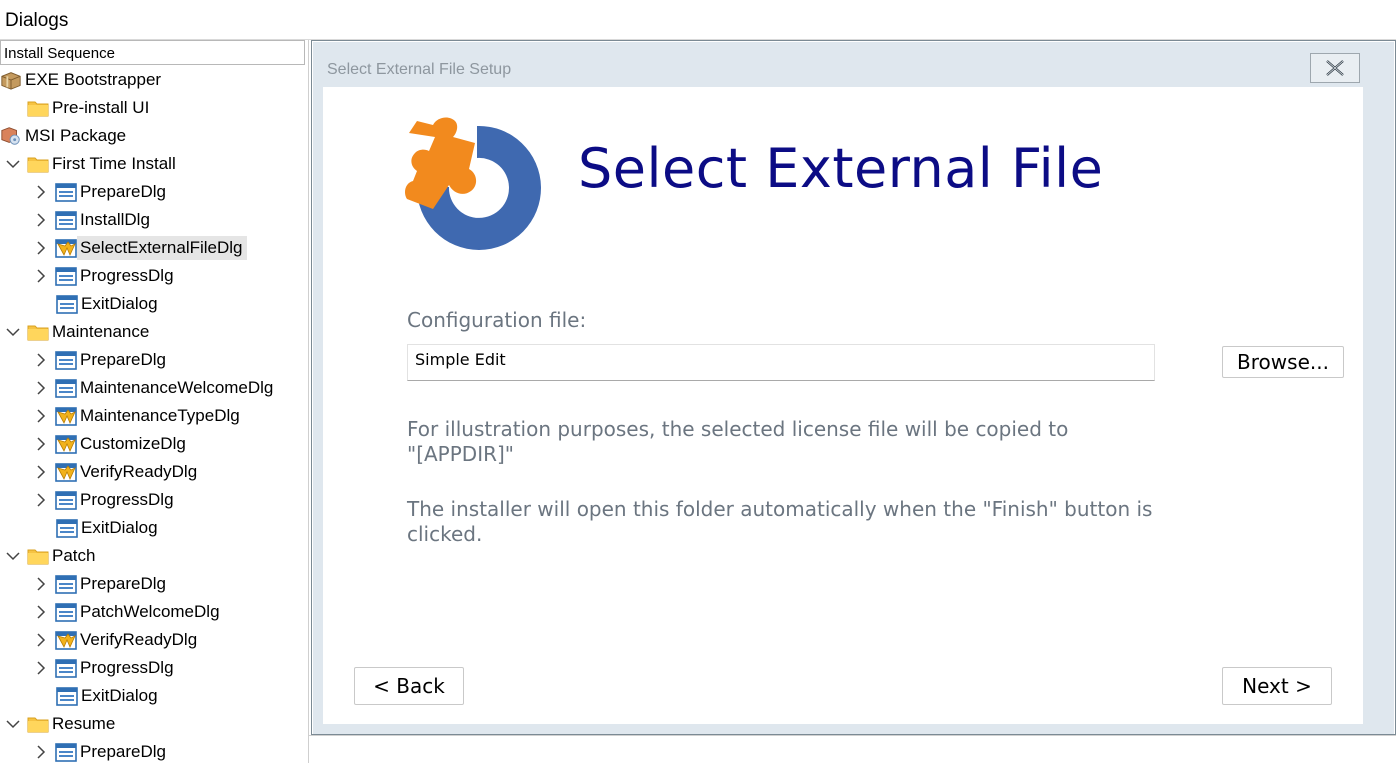 The height and width of the screenshot is (763, 1396). Describe the element at coordinates (409, 686) in the screenshot. I see `back-button: < Back` at that location.